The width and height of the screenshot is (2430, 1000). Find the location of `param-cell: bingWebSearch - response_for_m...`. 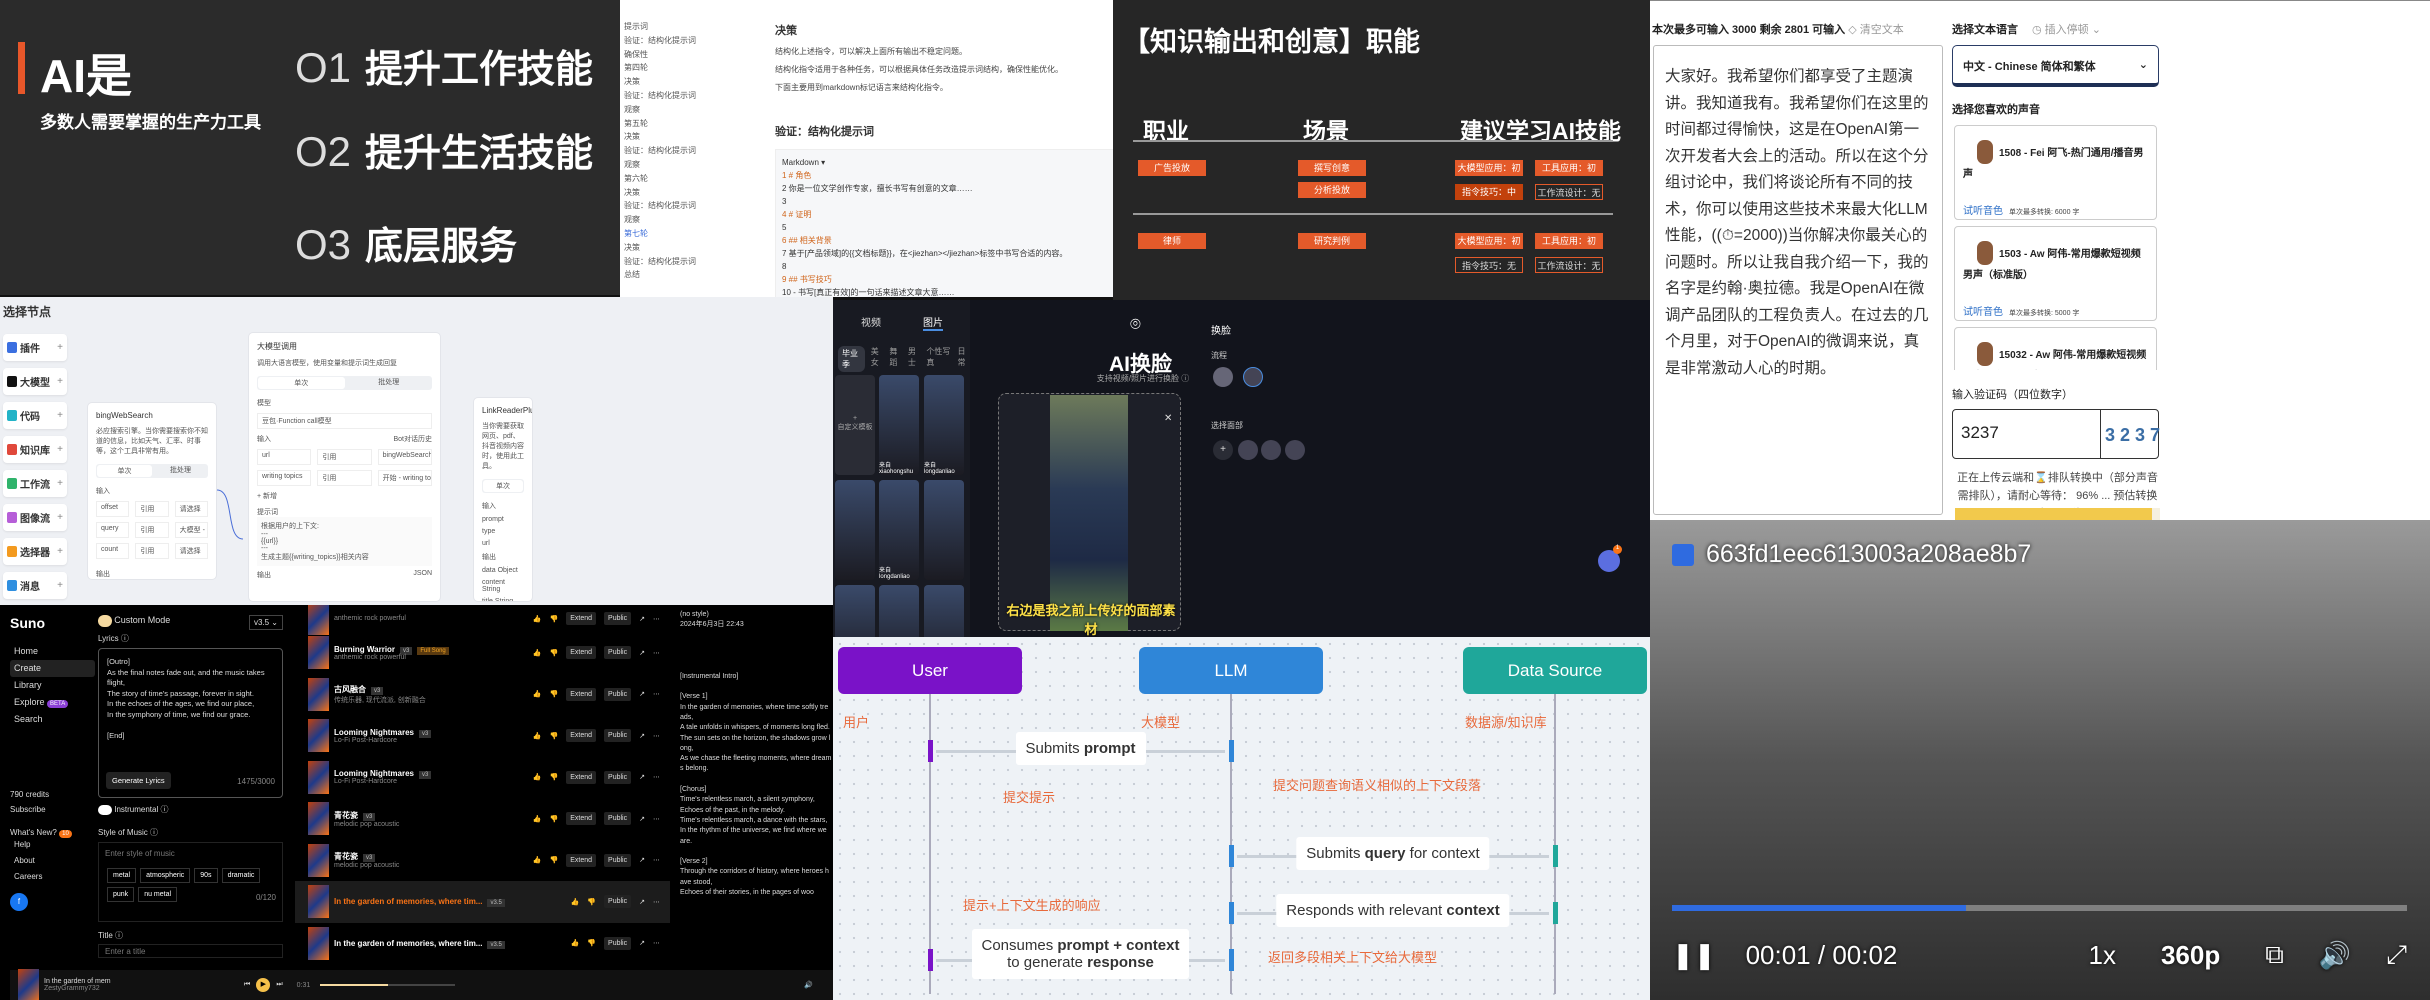

param-cell: bingWebSearch - response_for_m... is located at coordinates (404, 457).